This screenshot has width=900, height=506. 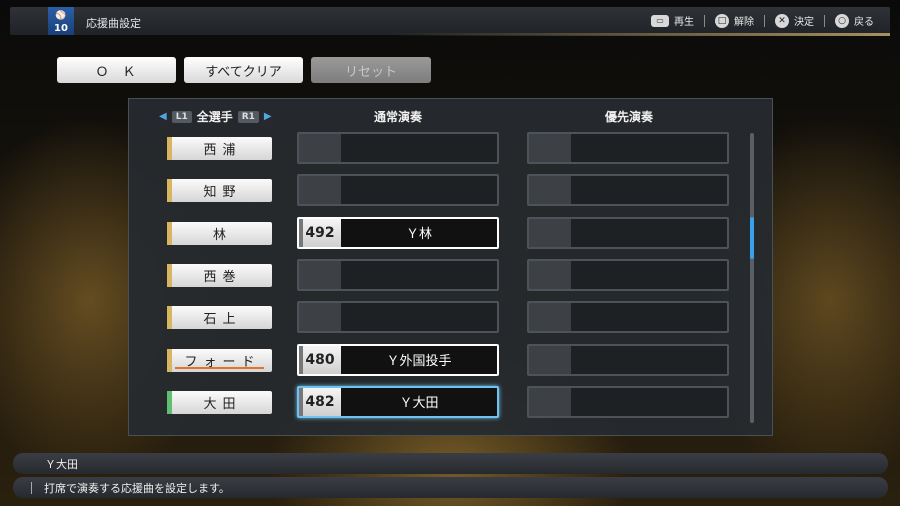 I want to click on touchpad-icon: ▭, so click(x=660, y=20).